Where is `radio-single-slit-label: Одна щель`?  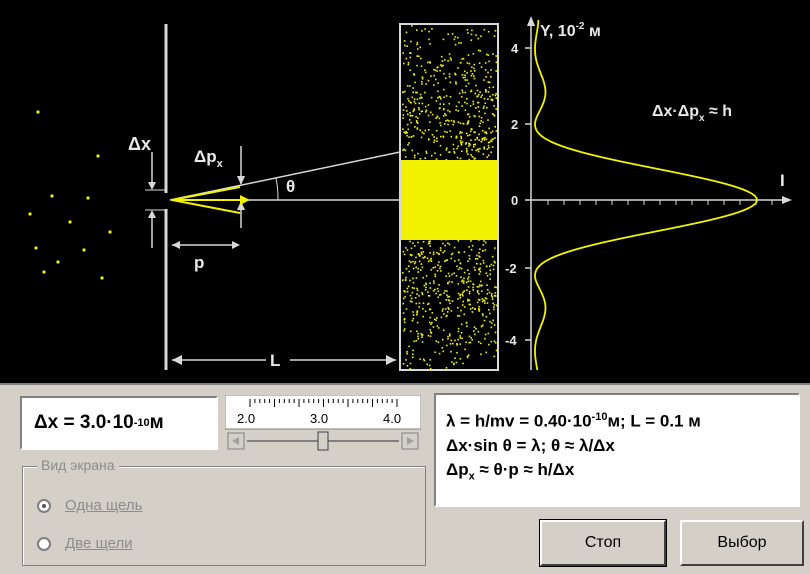
radio-single-slit-label: Одна щель is located at coordinates (104, 505).